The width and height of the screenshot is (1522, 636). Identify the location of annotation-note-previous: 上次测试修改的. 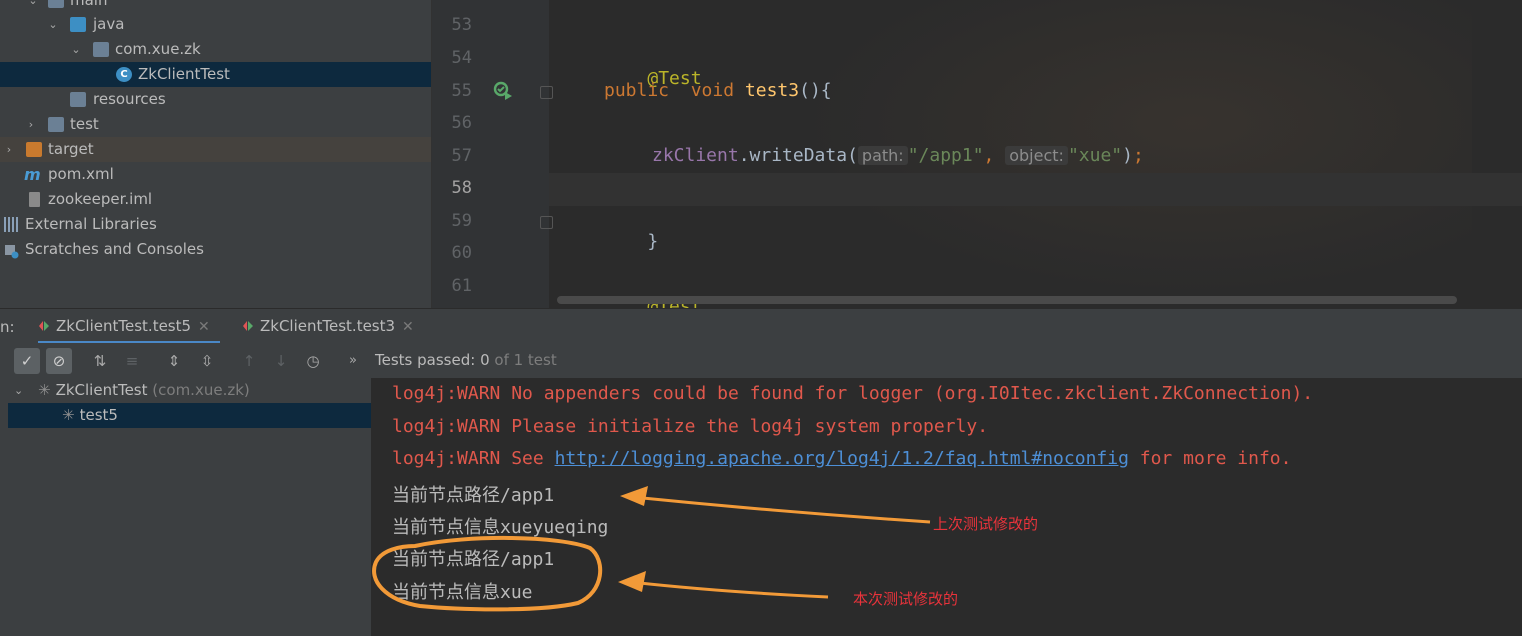
(986, 524).